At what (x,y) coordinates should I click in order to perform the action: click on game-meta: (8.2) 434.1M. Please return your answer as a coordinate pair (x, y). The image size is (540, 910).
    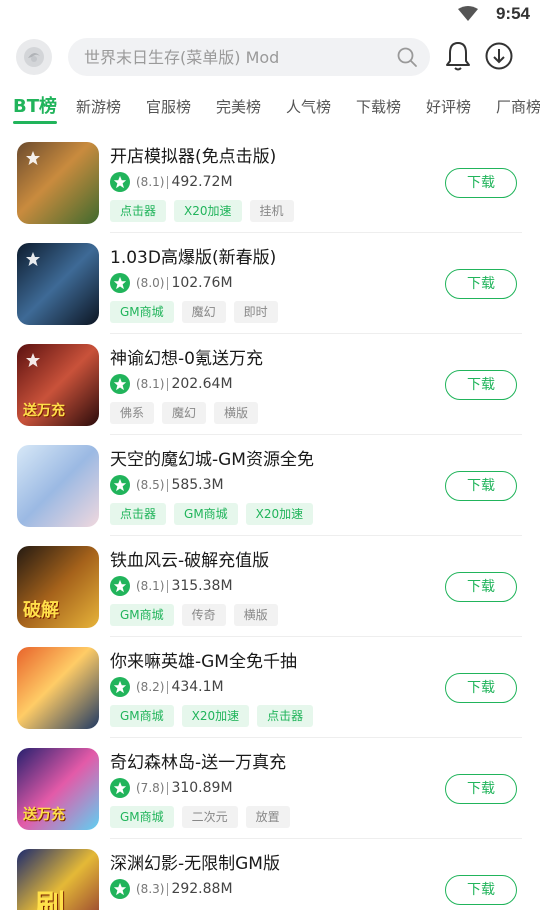
    Looking at the image, I should click on (167, 687).